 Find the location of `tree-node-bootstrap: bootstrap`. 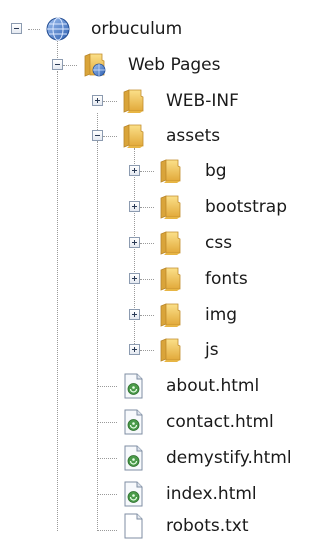

tree-node-bootstrap: bootstrap is located at coordinates (155, 207).